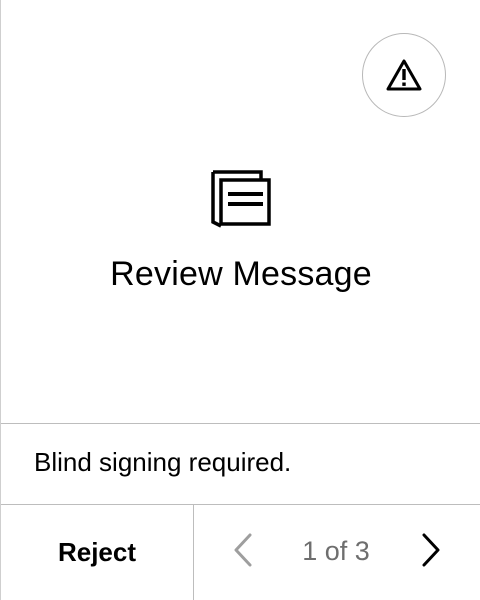 The image size is (480, 600). I want to click on next-page-button, so click(431, 552).